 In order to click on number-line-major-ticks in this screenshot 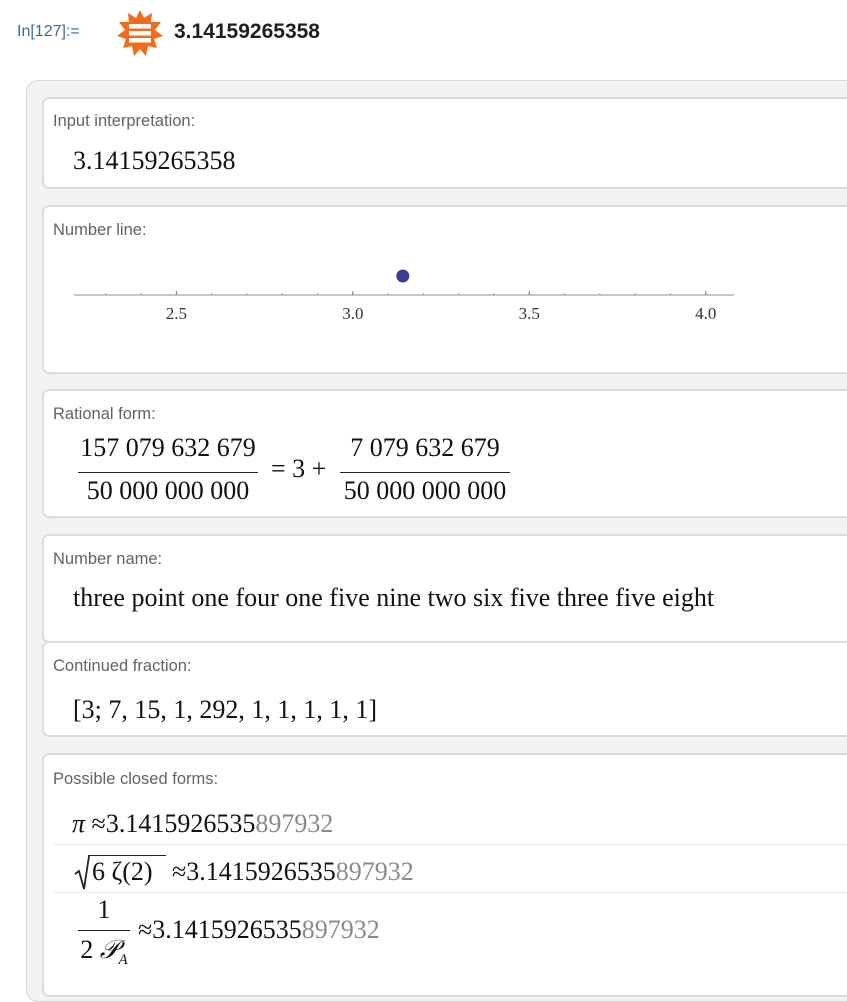, I will do `click(441, 293)`.